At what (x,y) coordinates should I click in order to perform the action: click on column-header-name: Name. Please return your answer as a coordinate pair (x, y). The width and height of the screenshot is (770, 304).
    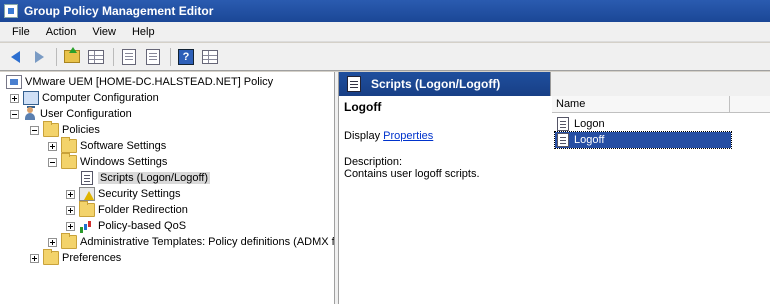
    Looking at the image, I should click on (641, 104).